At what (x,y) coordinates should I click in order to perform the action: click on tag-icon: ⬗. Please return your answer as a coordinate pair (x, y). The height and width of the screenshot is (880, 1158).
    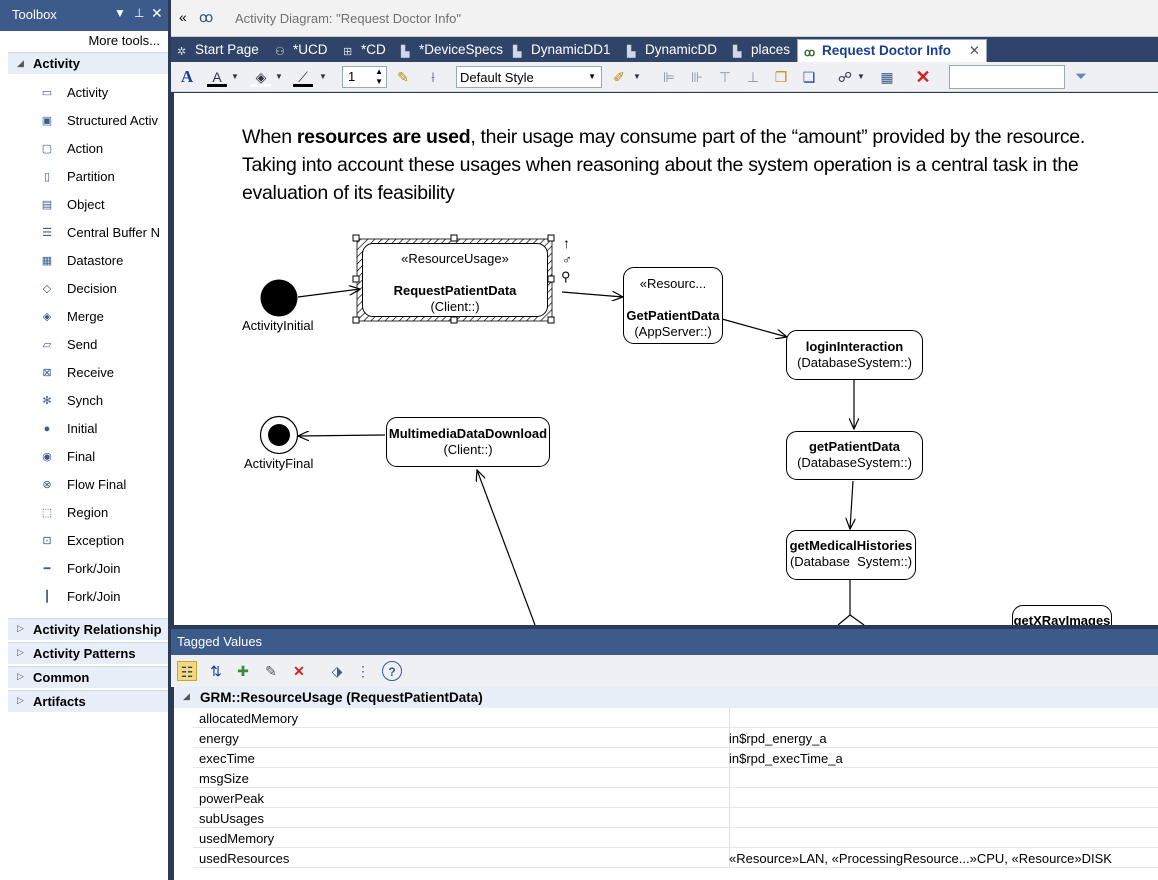
    Looking at the image, I should click on (337, 671).